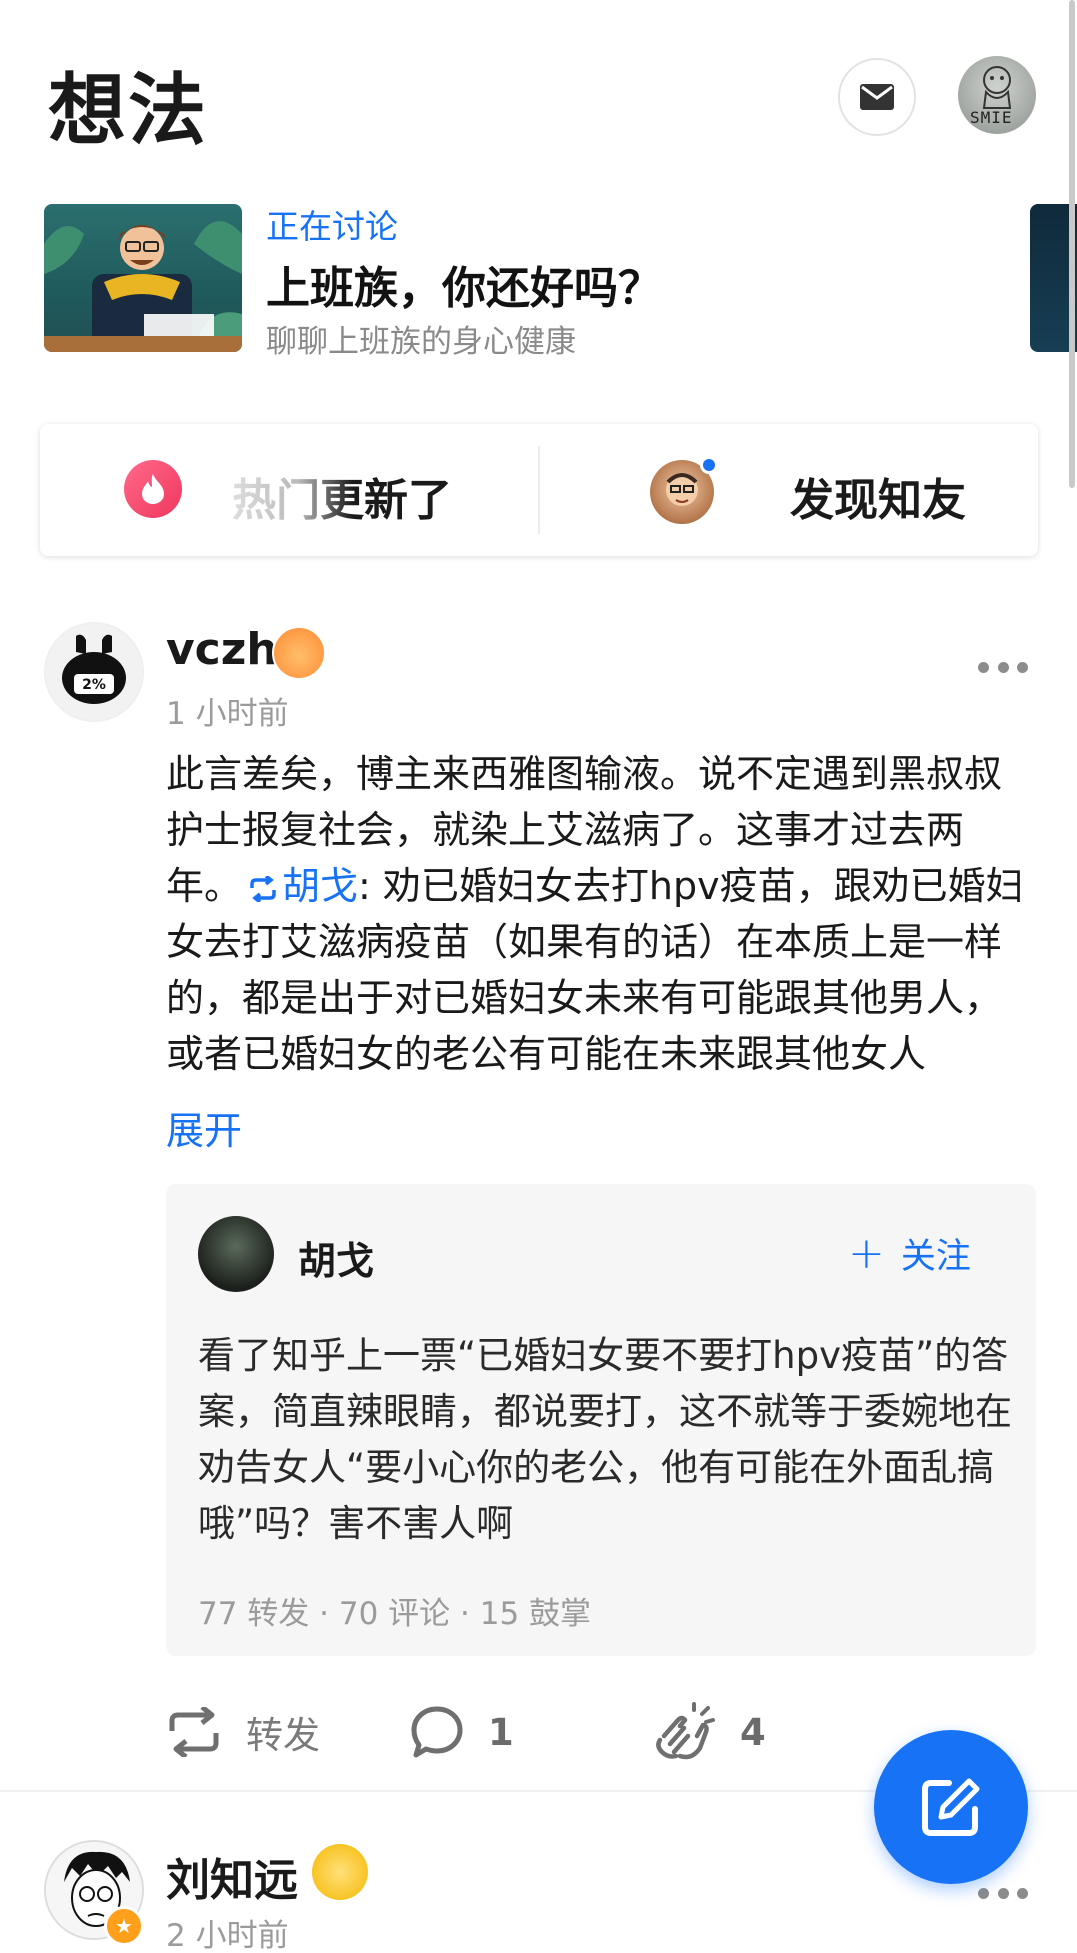 This screenshot has height=1953, width=1077. Describe the element at coordinates (878, 500) in the screenshot. I see `discover-friends-label: 发现知友` at that location.